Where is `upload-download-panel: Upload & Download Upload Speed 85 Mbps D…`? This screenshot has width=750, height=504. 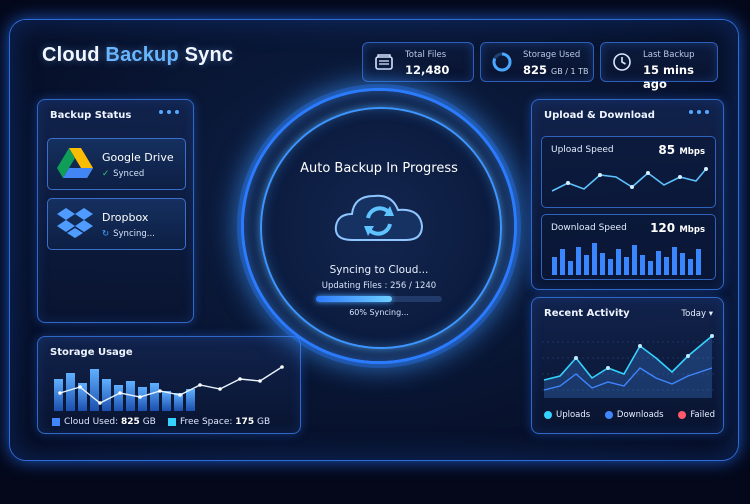
upload-download-panel: Upload & Download Upload Speed 85 Mbps D… is located at coordinates (627, 194).